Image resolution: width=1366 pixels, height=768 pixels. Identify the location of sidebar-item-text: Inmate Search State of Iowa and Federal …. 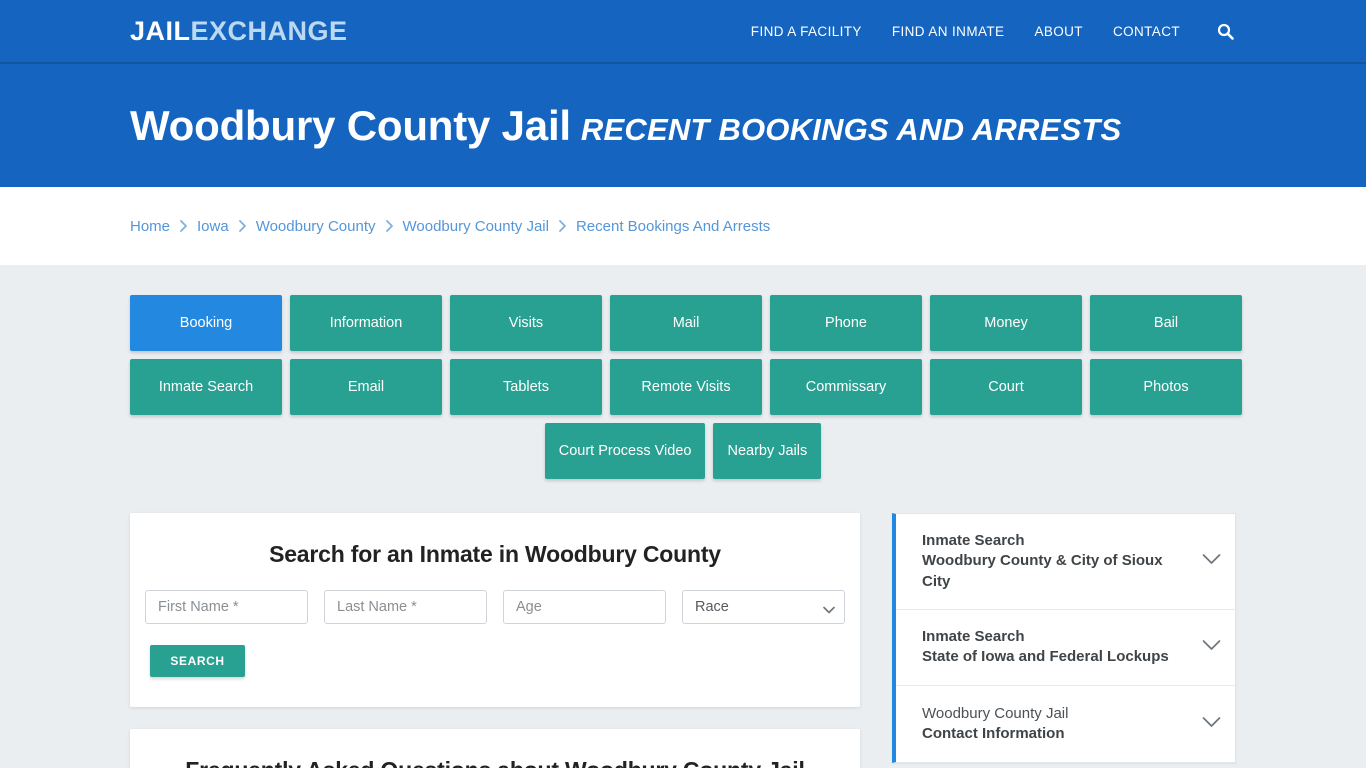
(1057, 647).